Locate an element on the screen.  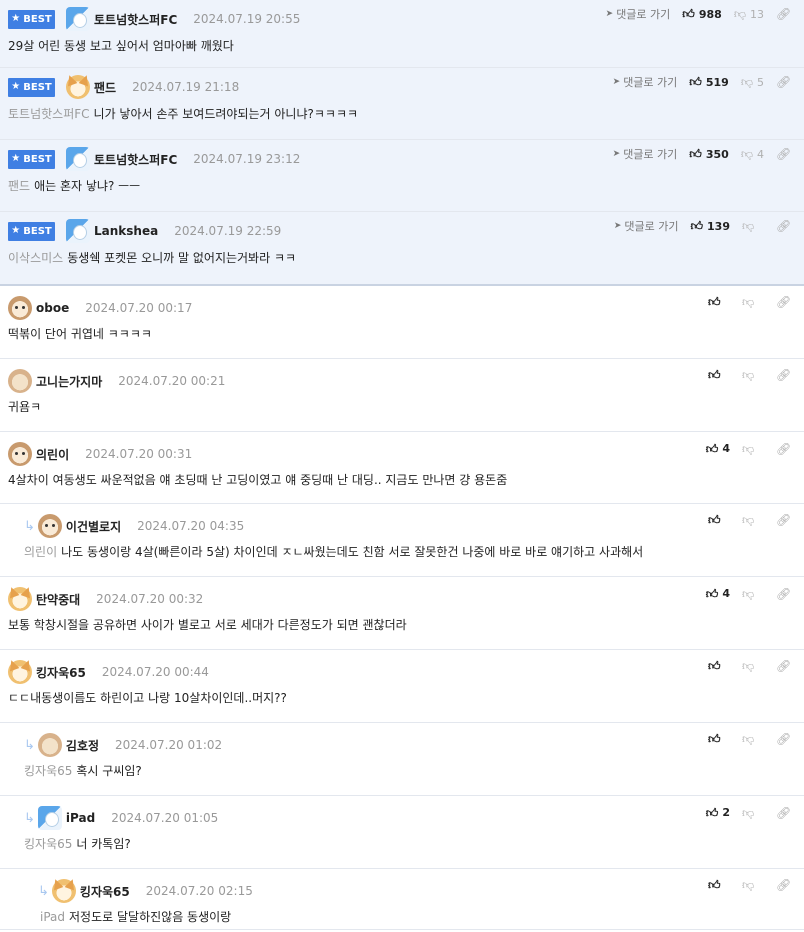
like-button: 👍︎ 2 is located at coordinates (718, 812).